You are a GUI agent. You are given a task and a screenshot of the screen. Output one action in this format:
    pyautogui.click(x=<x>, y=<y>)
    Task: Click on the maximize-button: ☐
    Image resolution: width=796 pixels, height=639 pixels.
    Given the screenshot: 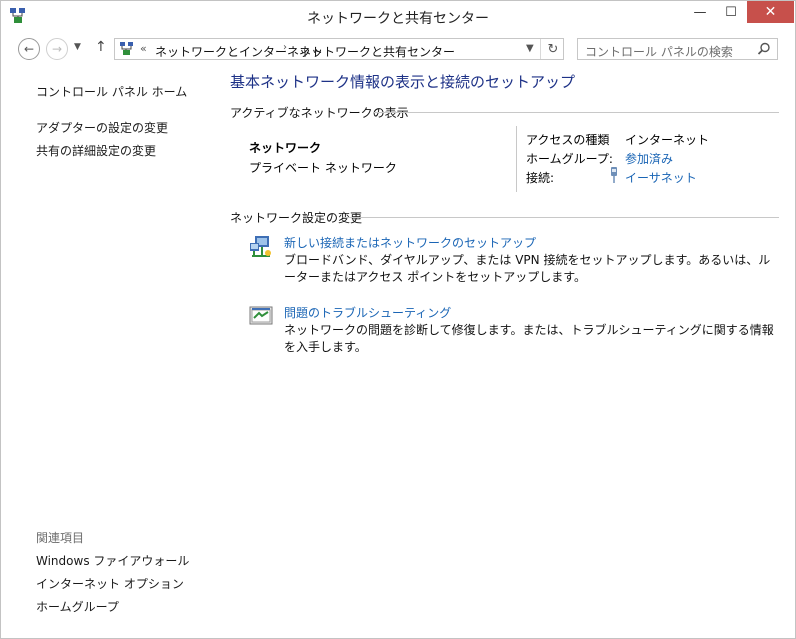 What is the action you would take?
    pyautogui.click(x=731, y=12)
    